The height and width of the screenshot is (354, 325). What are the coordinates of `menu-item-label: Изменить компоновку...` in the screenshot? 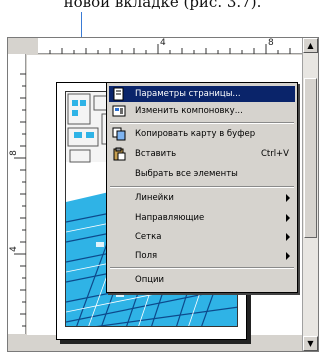 It's located at (189, 111).